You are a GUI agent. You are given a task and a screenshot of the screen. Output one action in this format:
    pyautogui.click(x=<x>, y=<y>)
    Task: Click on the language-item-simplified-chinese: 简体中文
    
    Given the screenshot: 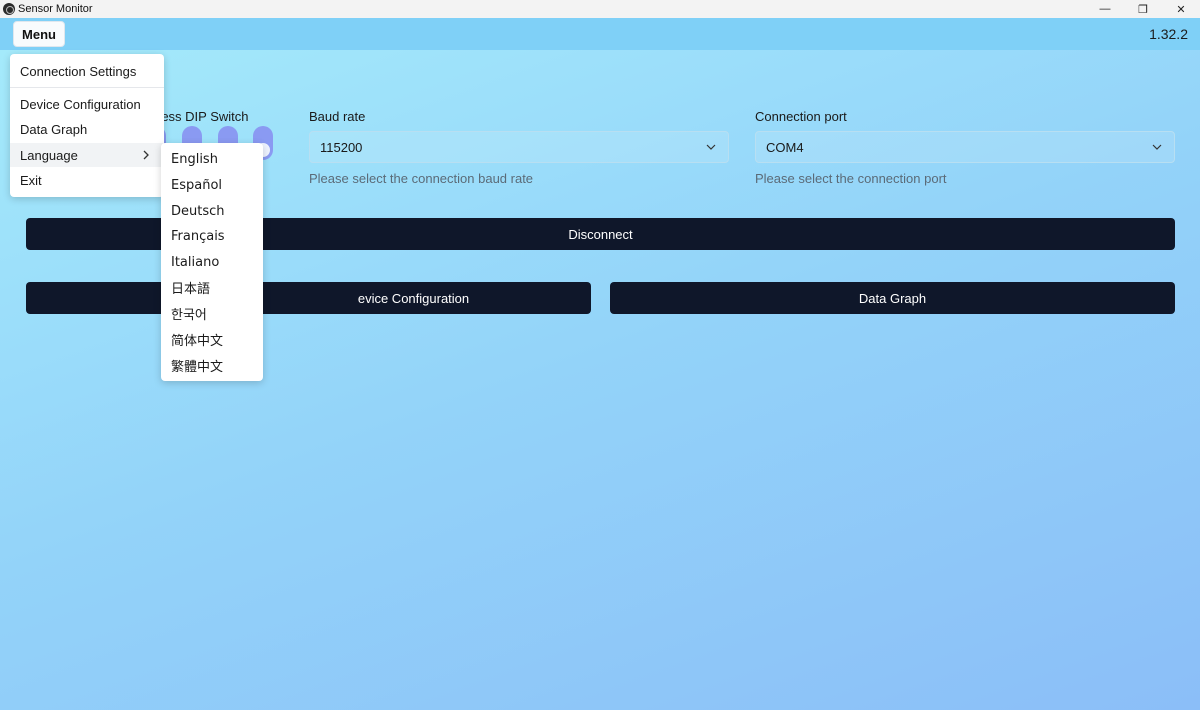 What is the action you would take?
    pyautogui.click(x=212, y=339)
    